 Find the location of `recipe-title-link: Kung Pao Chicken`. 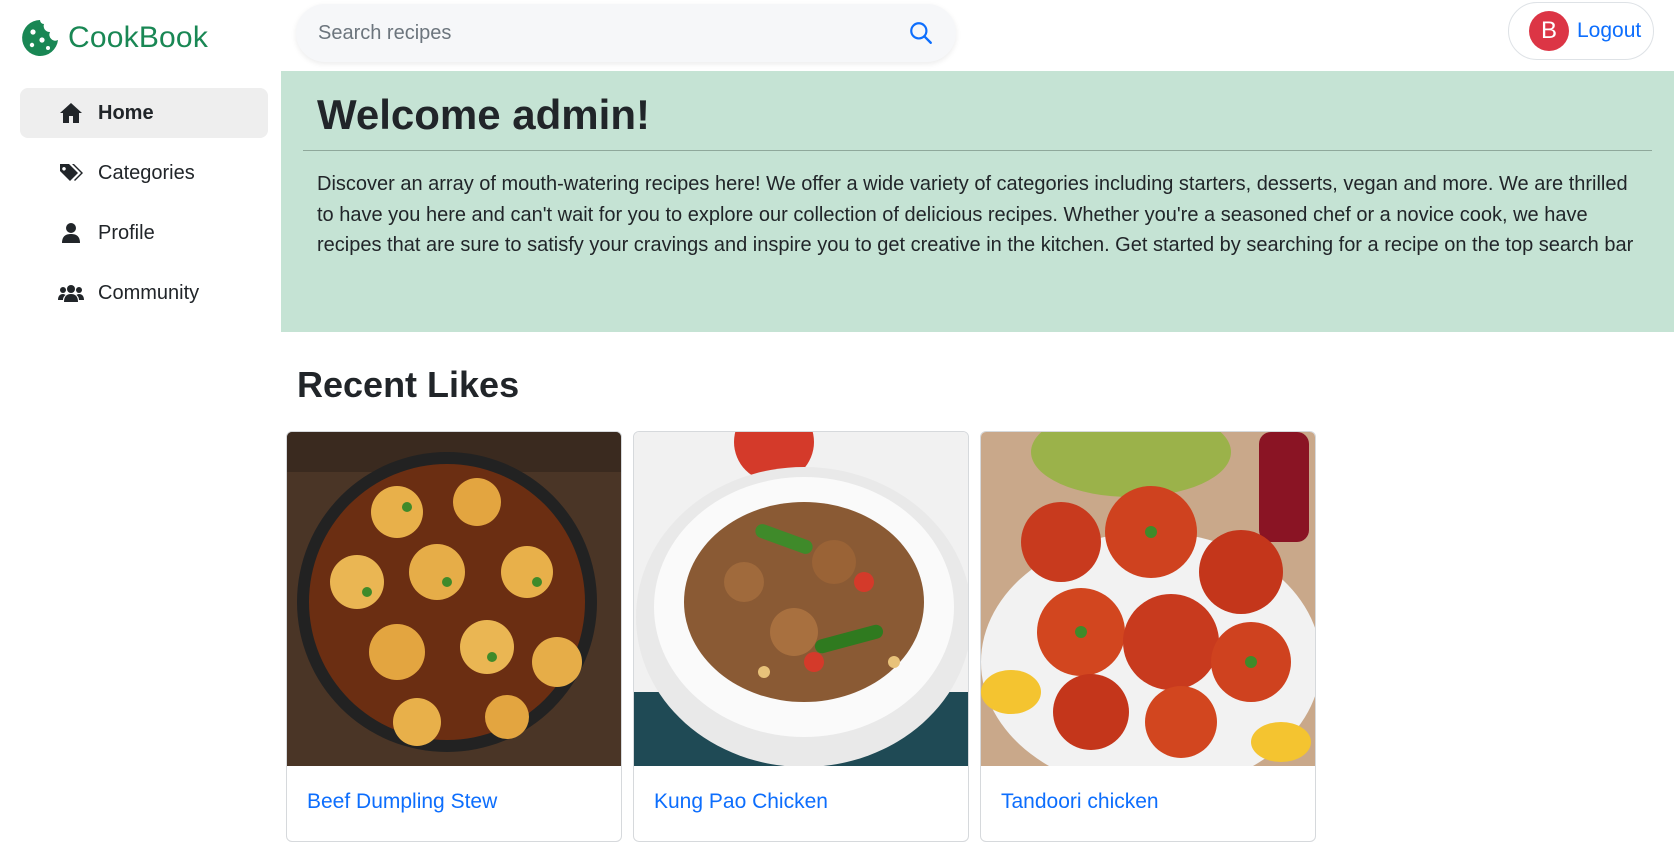

recipe-title-link: Kung Pao Chicken is located at coordinates (801, 802).